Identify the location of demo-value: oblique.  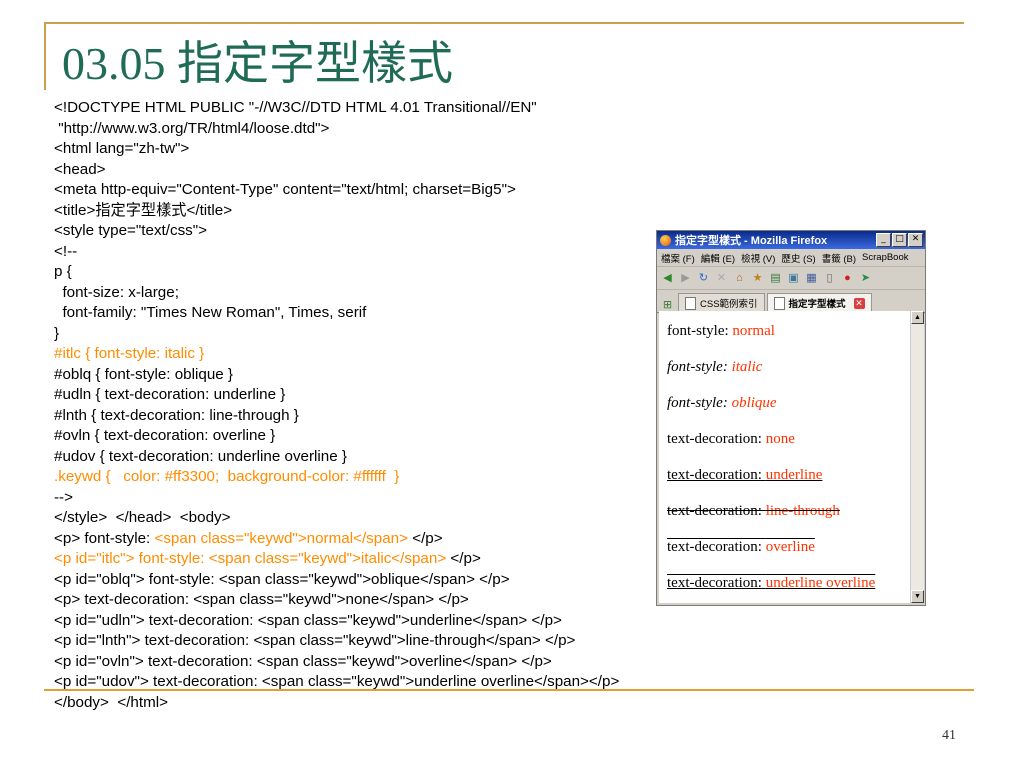
(754, 403).